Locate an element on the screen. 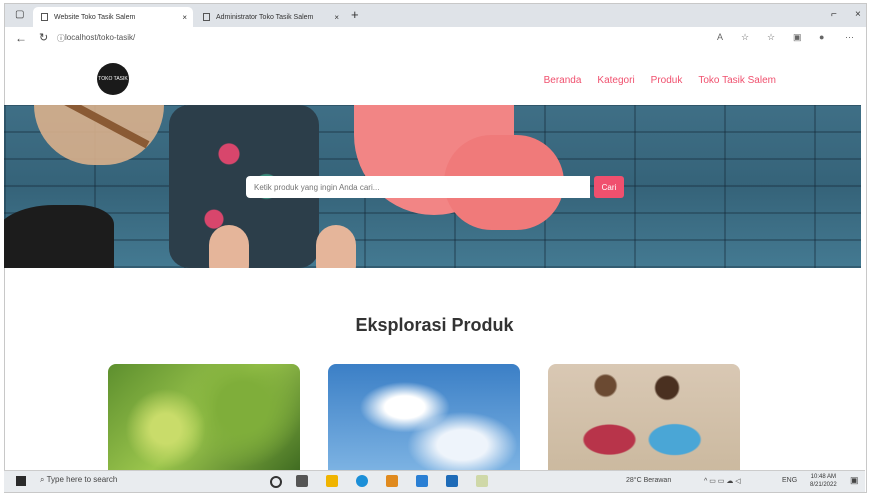  search-input is located at coordinates (418, 187).